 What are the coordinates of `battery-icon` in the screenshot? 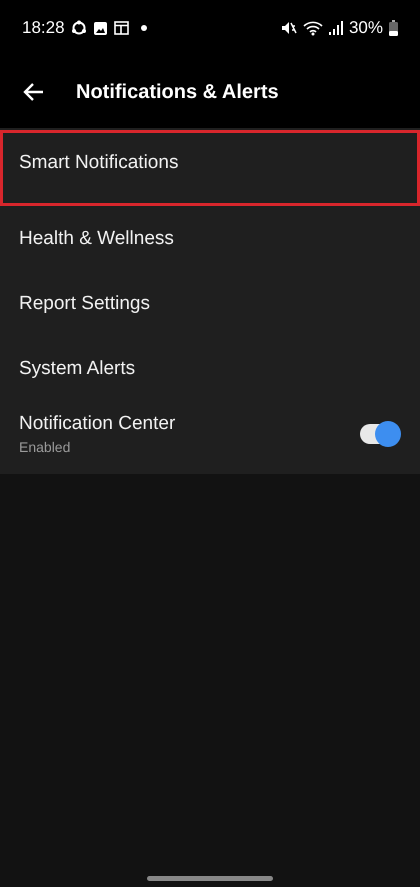 It's located at (393, 28).